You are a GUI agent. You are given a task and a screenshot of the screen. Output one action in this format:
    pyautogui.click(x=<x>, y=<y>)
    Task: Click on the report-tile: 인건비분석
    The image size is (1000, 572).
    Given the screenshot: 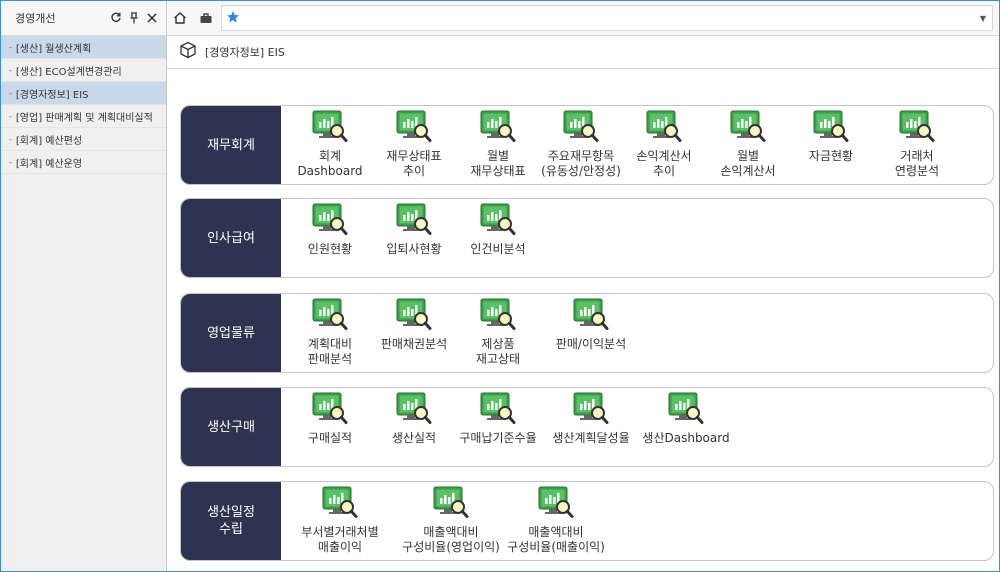 What is the action you would take?
    pyautogui.click(x=498, y=230)
    